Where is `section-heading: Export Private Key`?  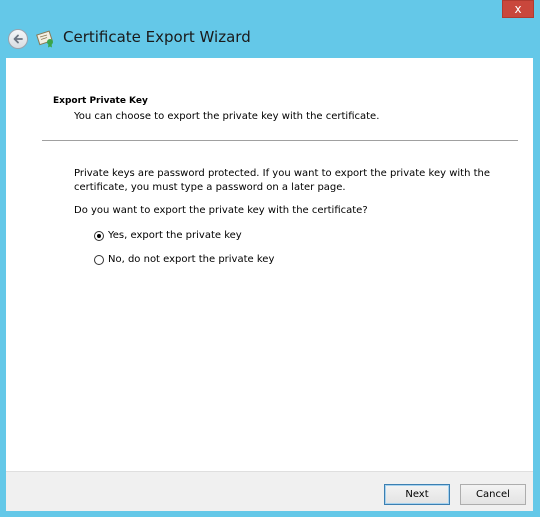
section-heading: Export Private Key is located at coordinates (100, 101).